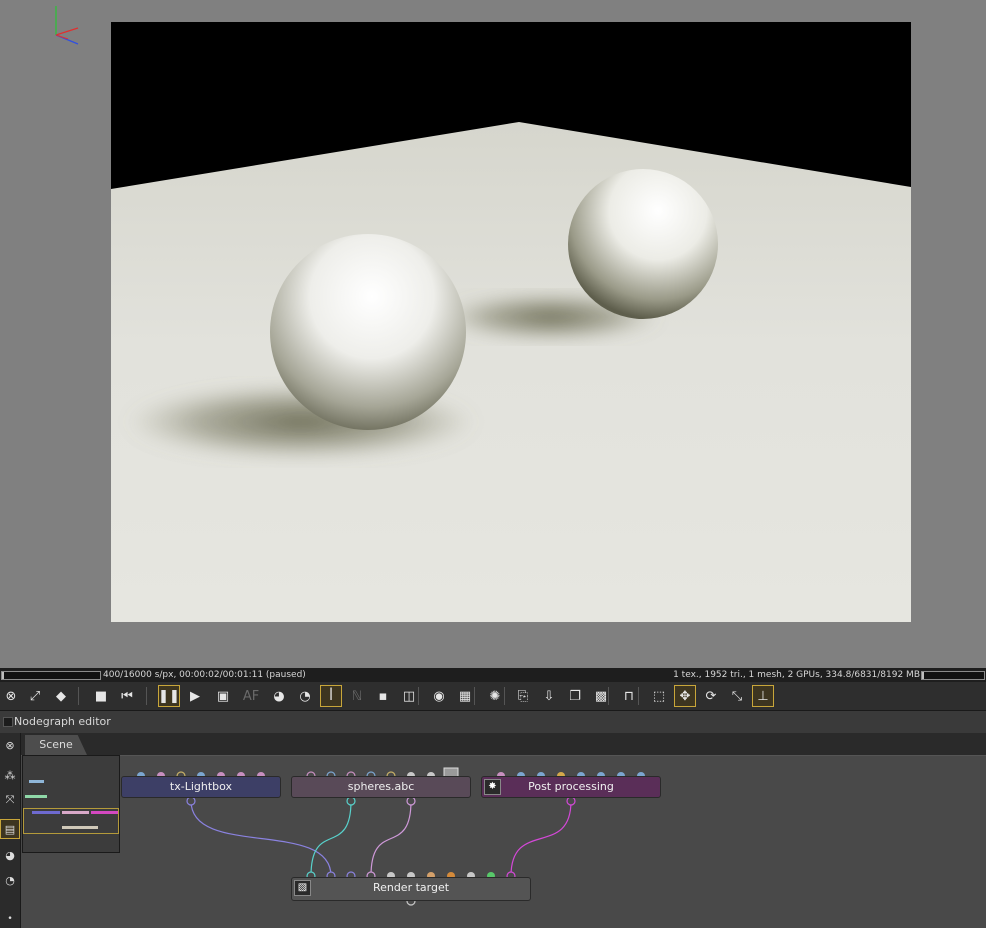 The image size is (986, 928). I want to click on minimap-icon: ▤, so click(10, 829).